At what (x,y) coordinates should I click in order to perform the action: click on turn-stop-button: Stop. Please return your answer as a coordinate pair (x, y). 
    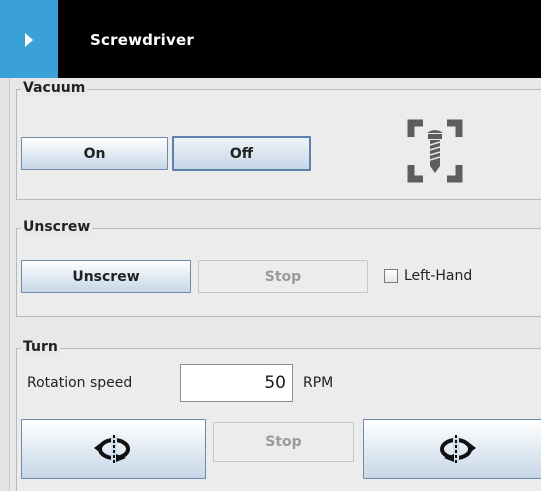
    Looking at the image, I should click on (283, 442).